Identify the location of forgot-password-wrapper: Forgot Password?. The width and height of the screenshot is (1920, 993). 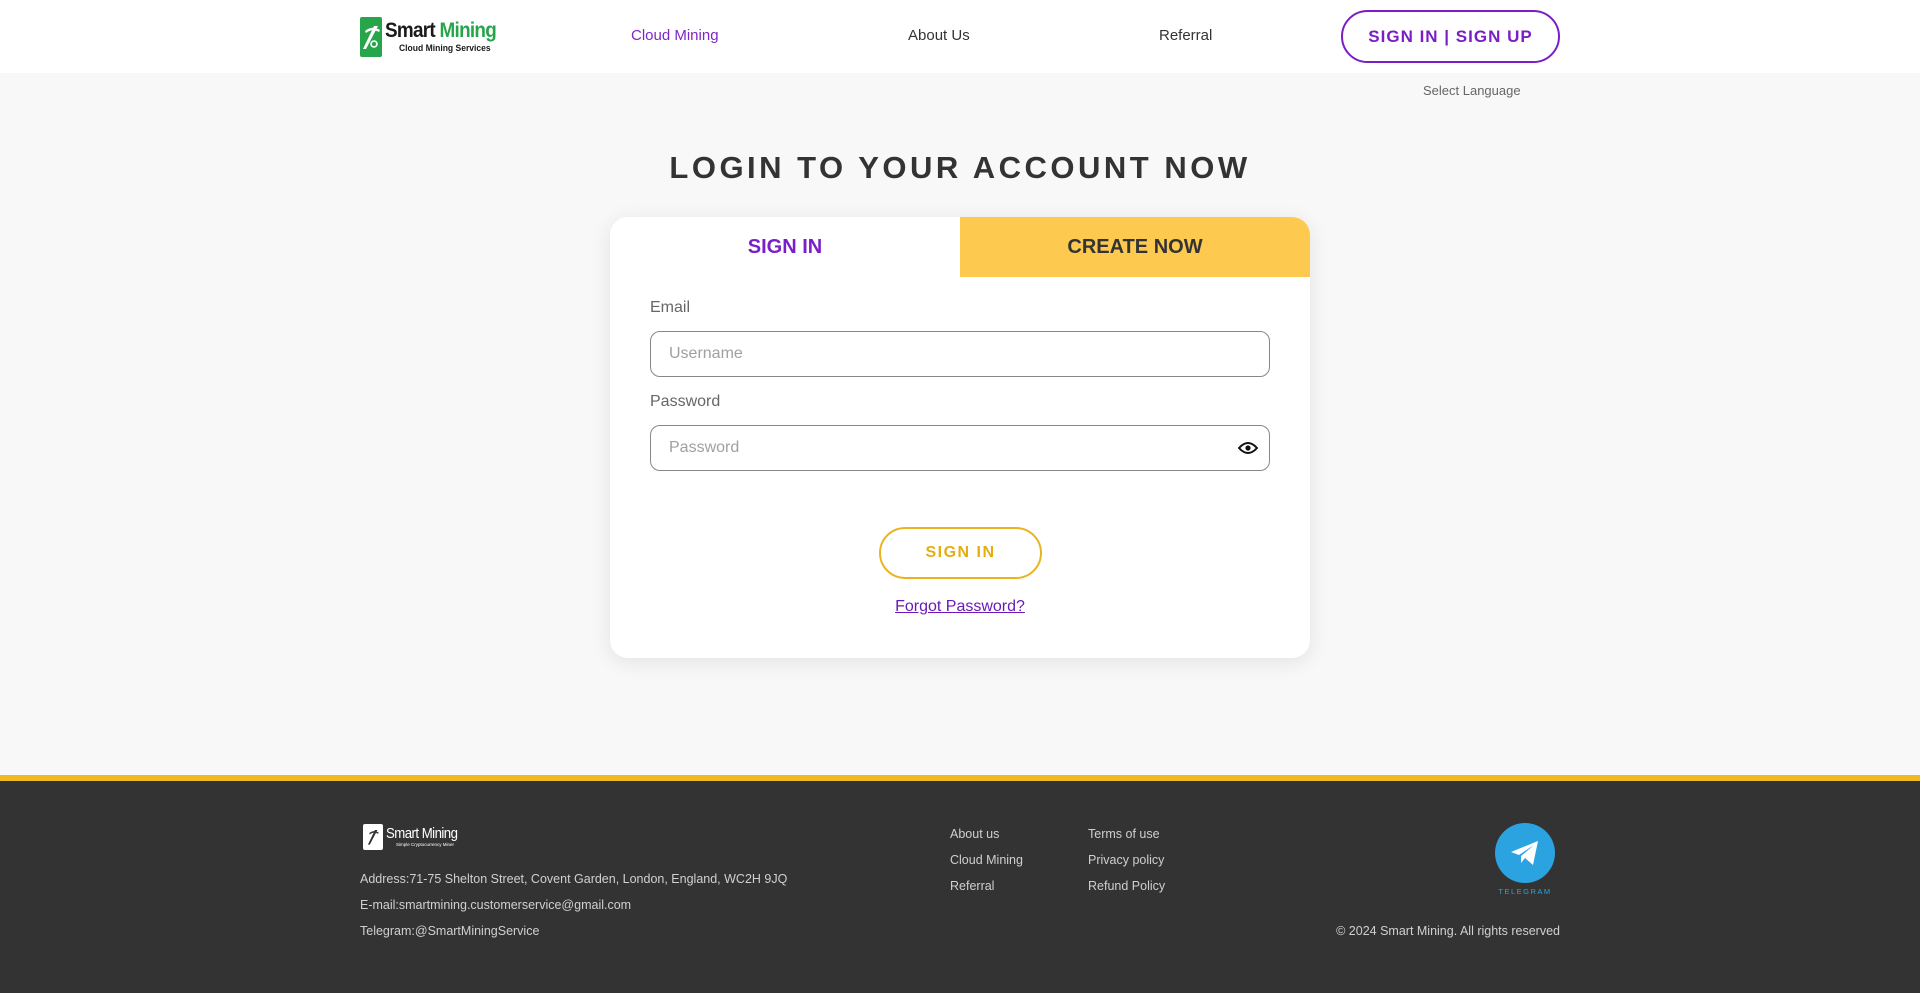
(960, 607).